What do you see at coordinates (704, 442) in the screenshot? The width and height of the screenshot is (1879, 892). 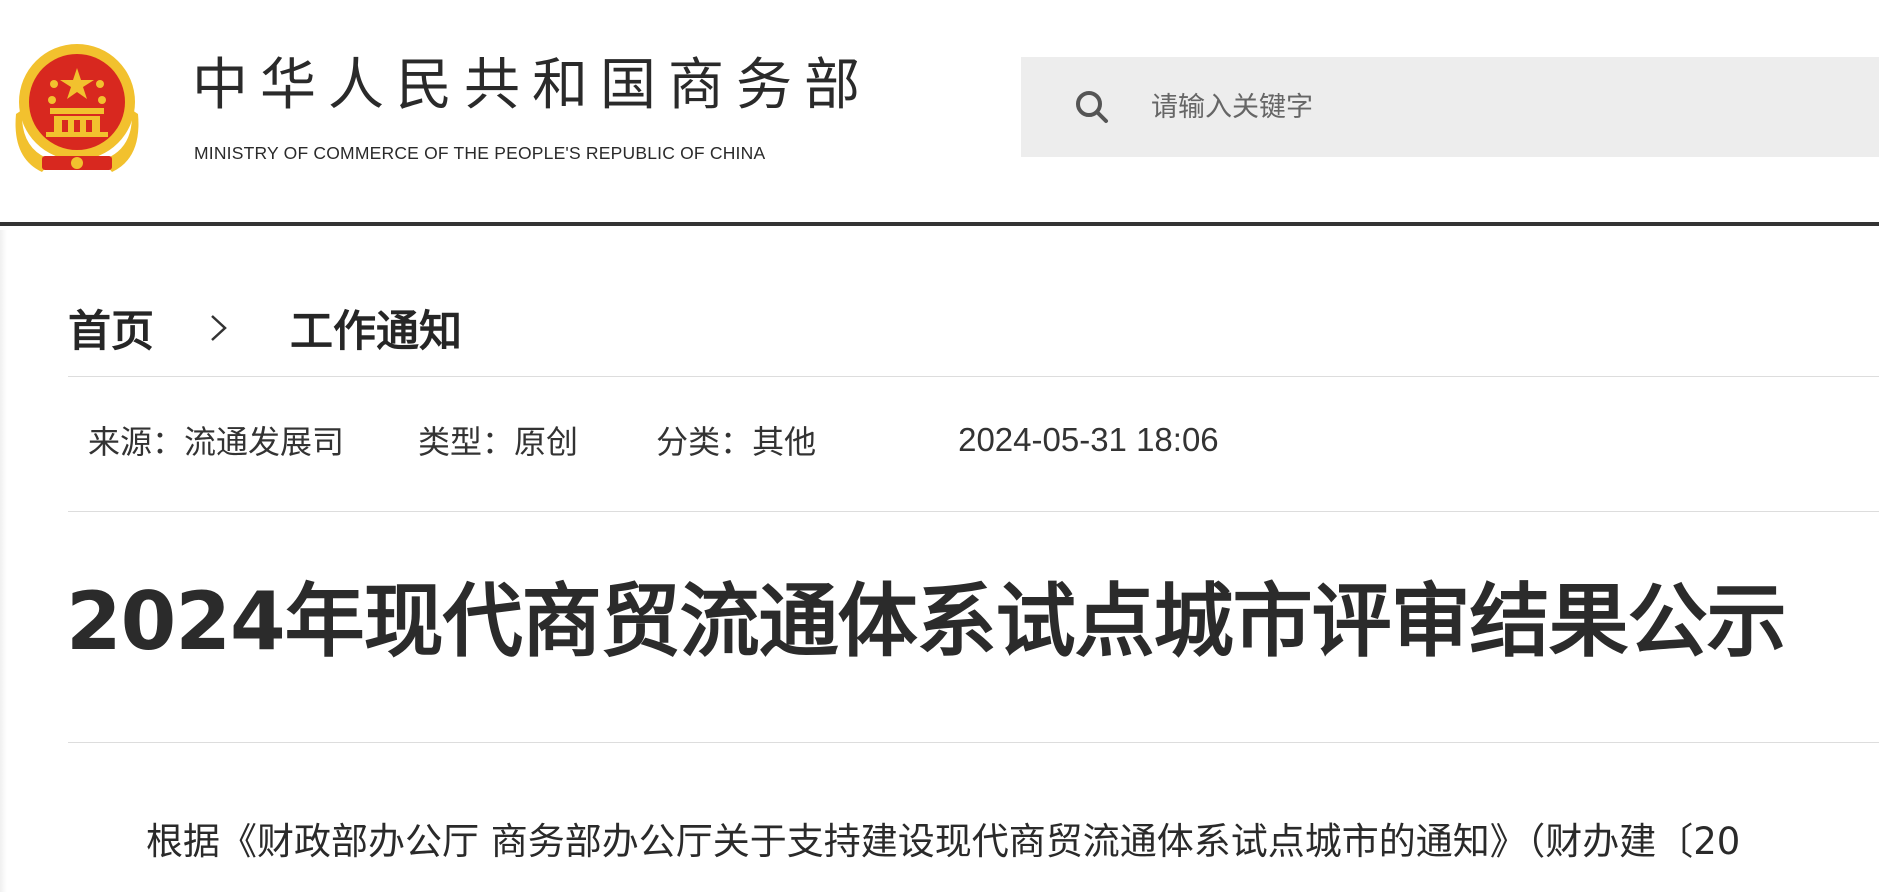 I see `meta-category-label: 分类：` at bounding box center [704, 442].